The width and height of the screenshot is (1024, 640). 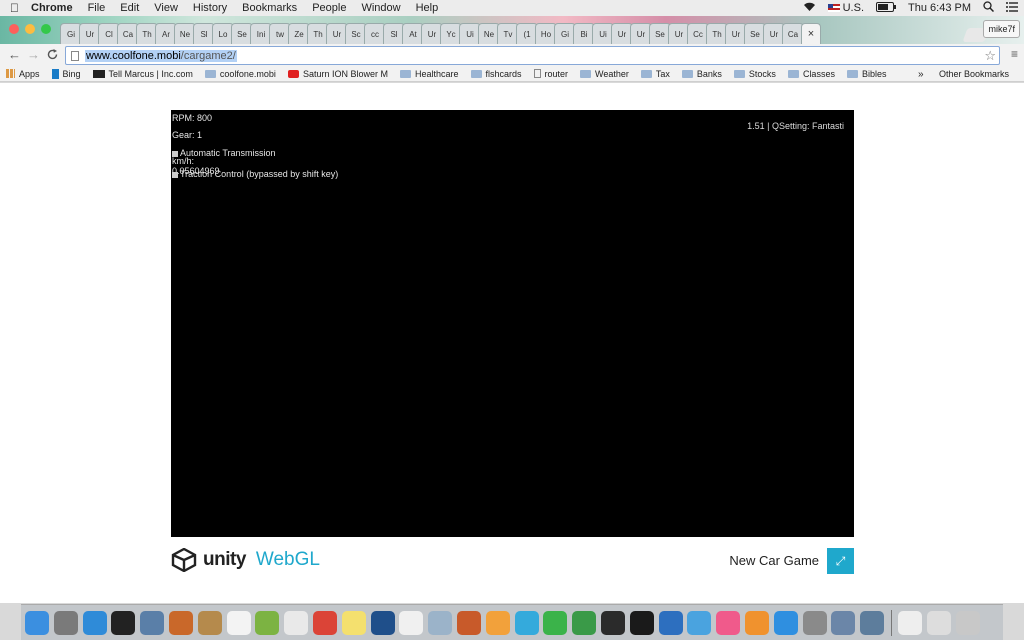 What do you see at coordinates (612, 622) in the screenshot?
I see `activity-monitor-icon` at bounding box center [612, 622].